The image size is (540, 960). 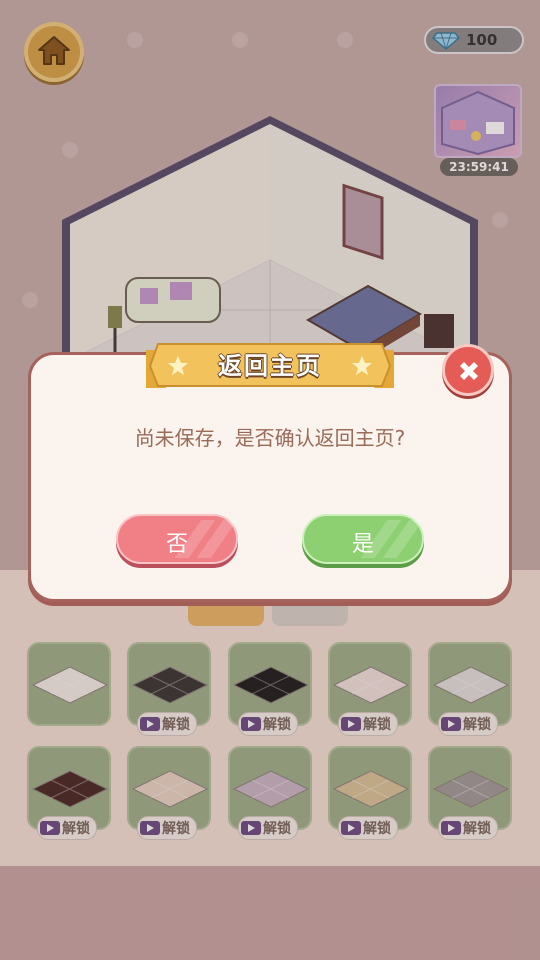 What do you see at coordinates (173, 300) in the screenshot?
I see `sofa-icon` at bounding box center [173, 300].